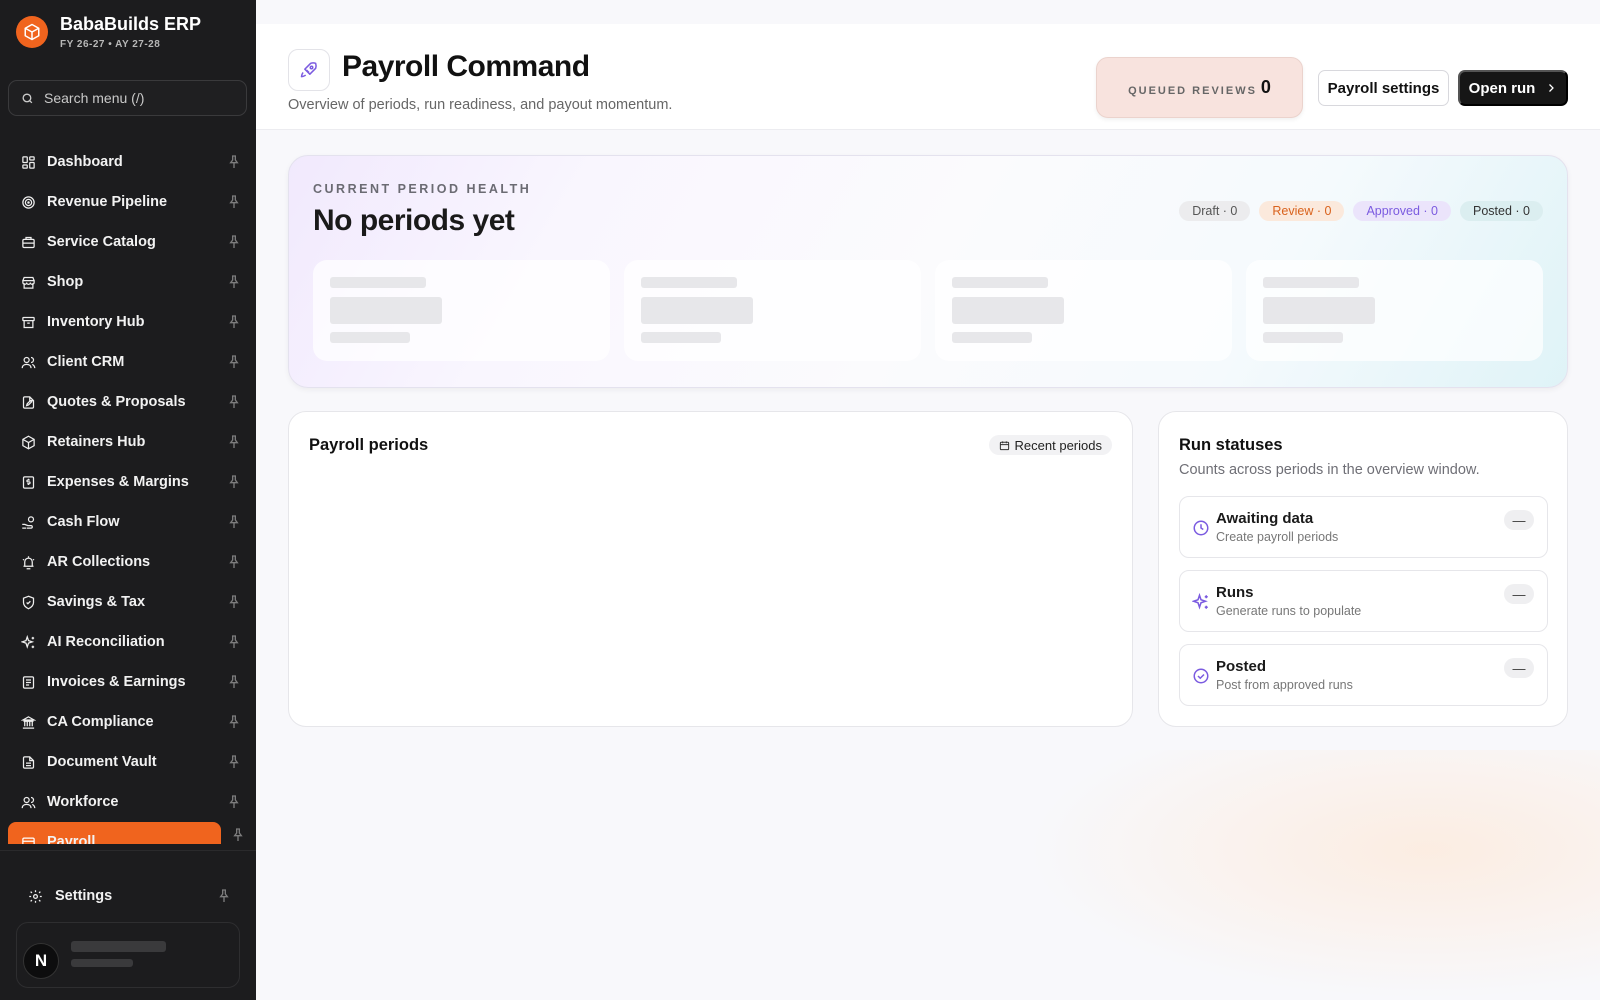 This screenshot has height=1000, width=1600. Describe the element at coordinates (466, 66) in the screenshot. I see `page-title: Payroll Command` at that location.